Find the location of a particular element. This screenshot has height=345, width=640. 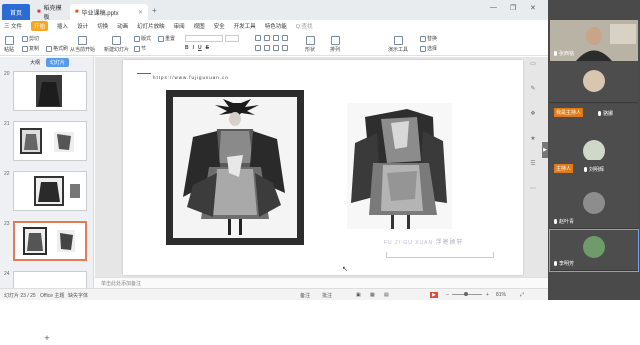

slide-panel-tabs: 大纲 幻灯片 is located at coordinates (48, 62).